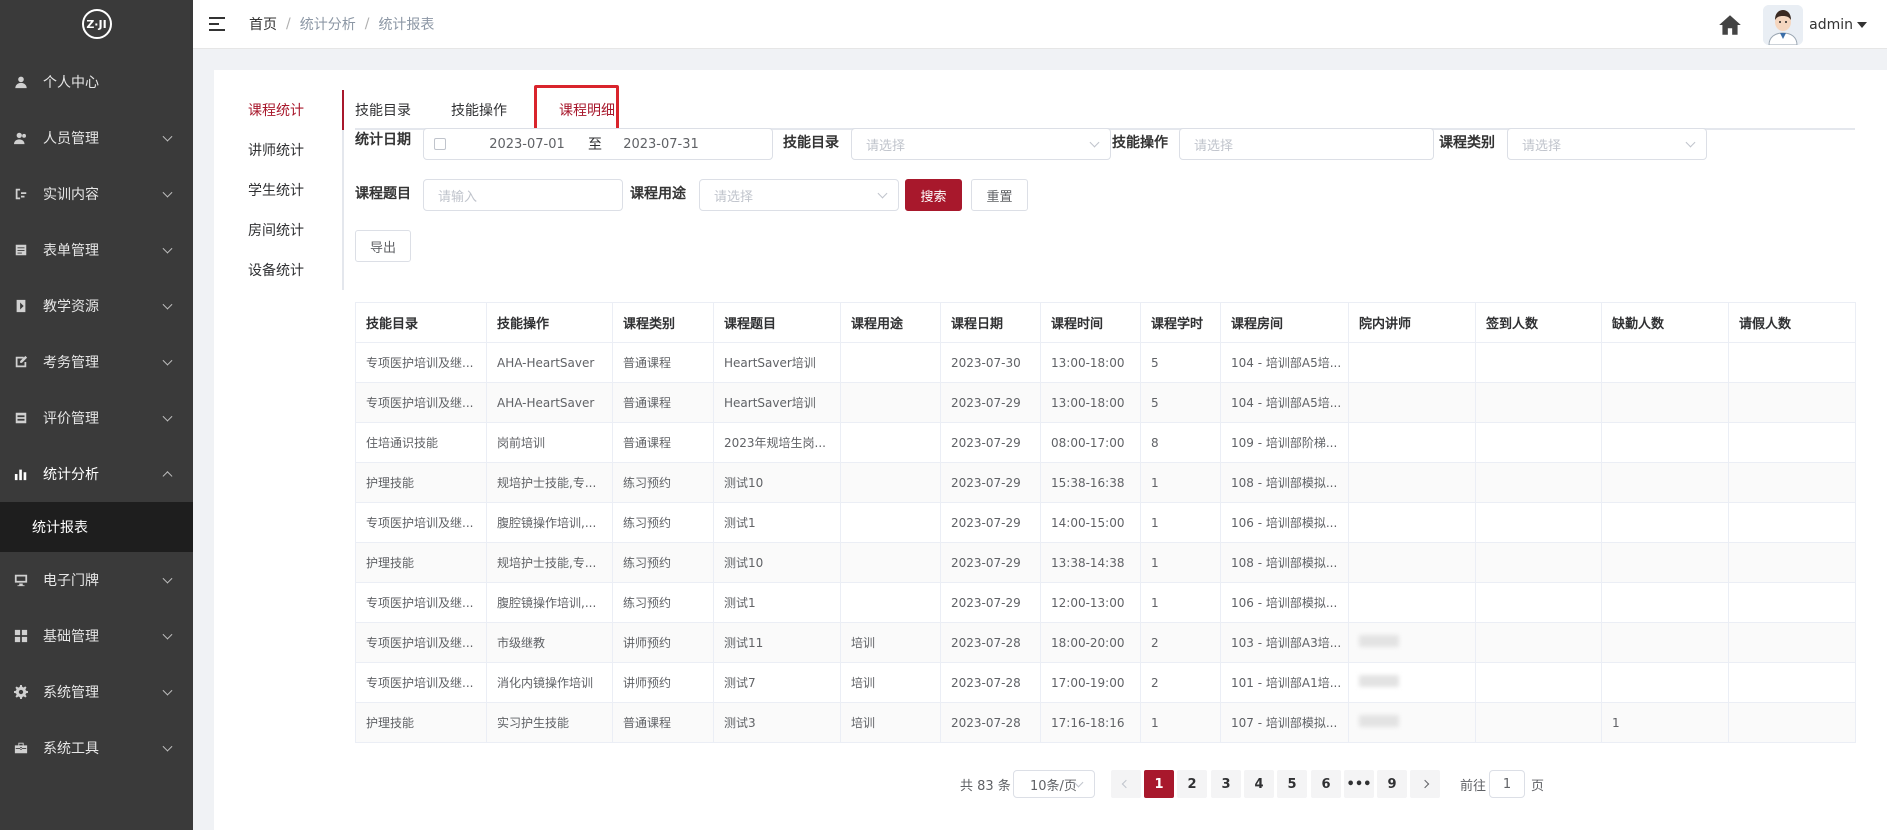 This screenshot has width=1887, height=830. Describe the element at coordinates (1090, 722) in the screenshot. I see `table-cell: 17:16-18:16` at that location.